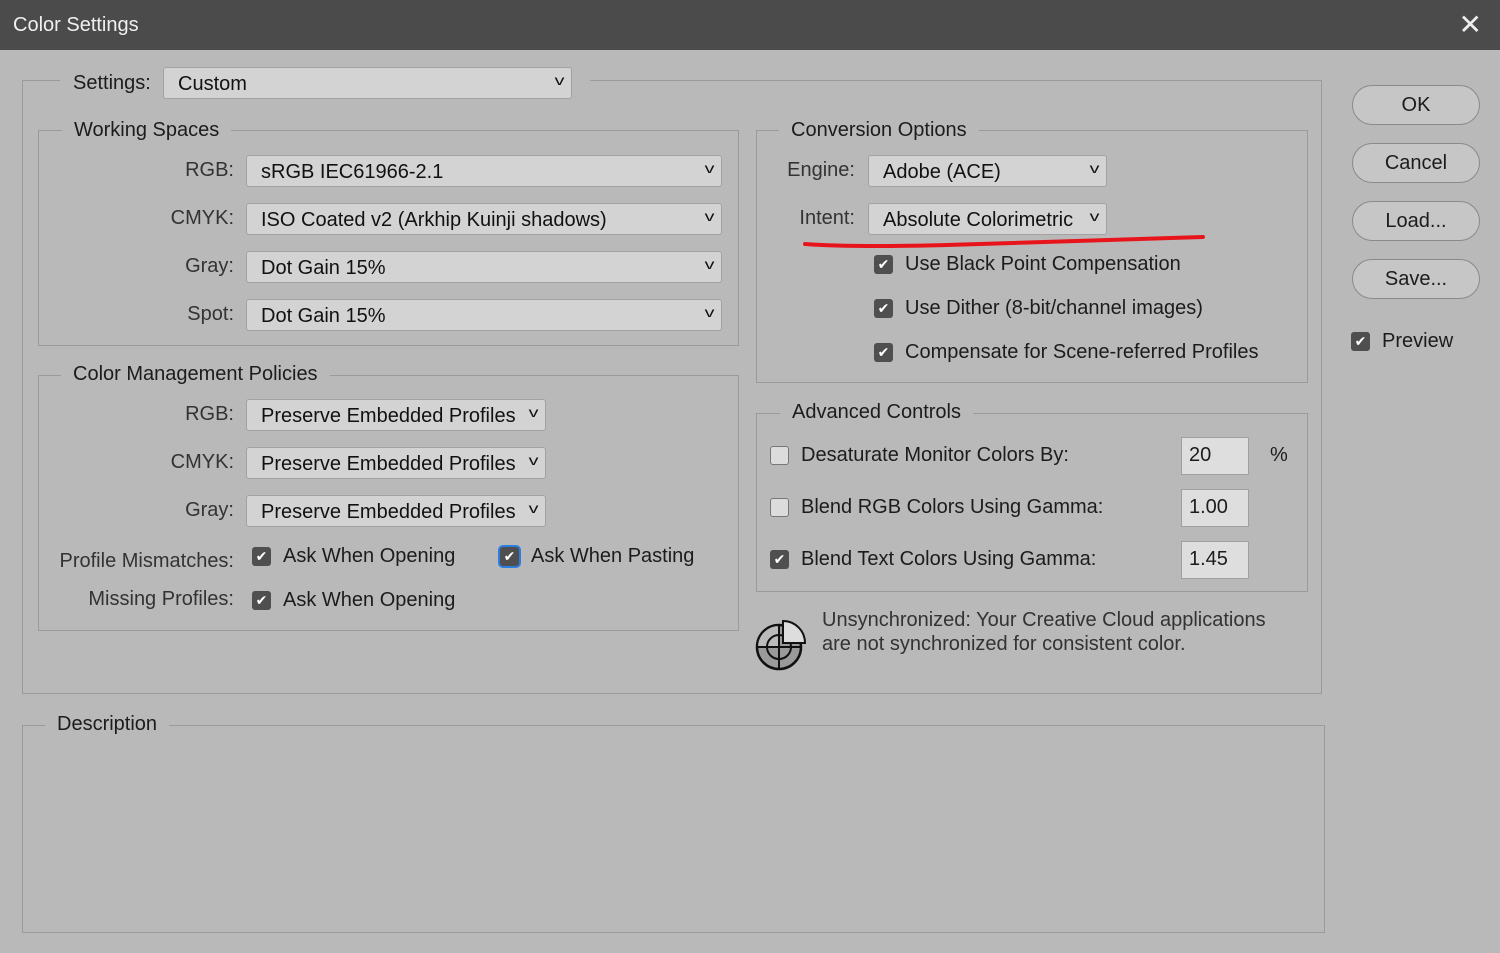 This screenshot has height=953, width=1500. What do you see at coordinates (1004, 241) in the screenshot?
I see `red-underline-annotation` at bounding box center [1004, 241].